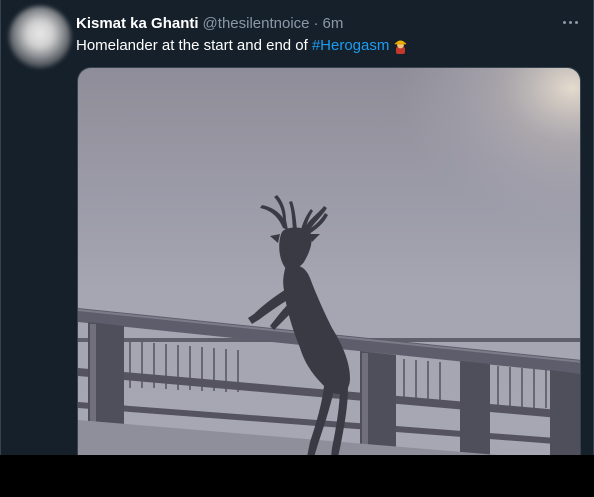 The width and height of the screenshot is (594, 497). I want to click on tweet-header: Kismat ka Ghanti @thesilentnoice · 6m, so click(209, 23).